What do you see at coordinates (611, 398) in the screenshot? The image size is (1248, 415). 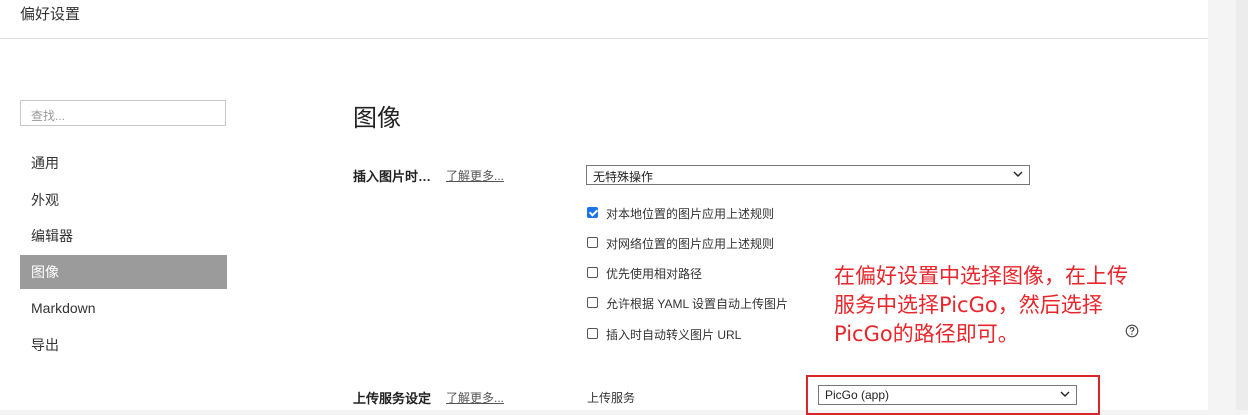 I see `upload-service-label: 上传服务` at bounding box center [611, 398].